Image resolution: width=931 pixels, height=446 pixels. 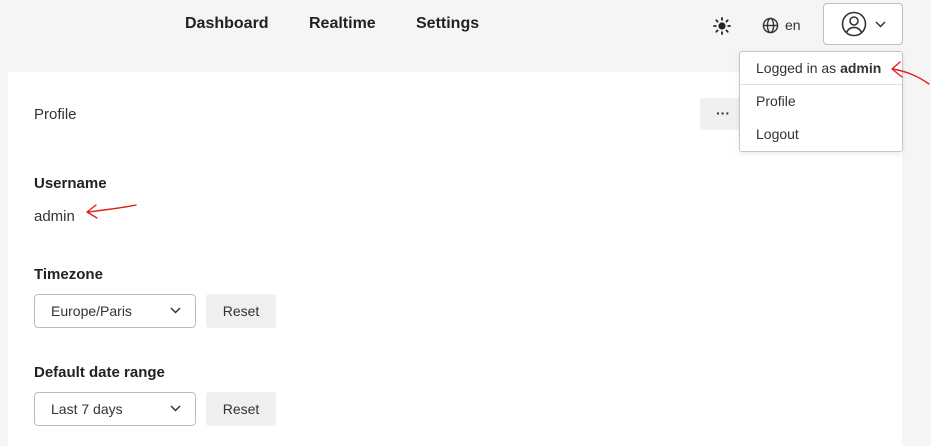 What do you see at coordinates (68, 274) in the screenshot?
I see `timezone-label: Timezone` at bounding box center [68, 274].